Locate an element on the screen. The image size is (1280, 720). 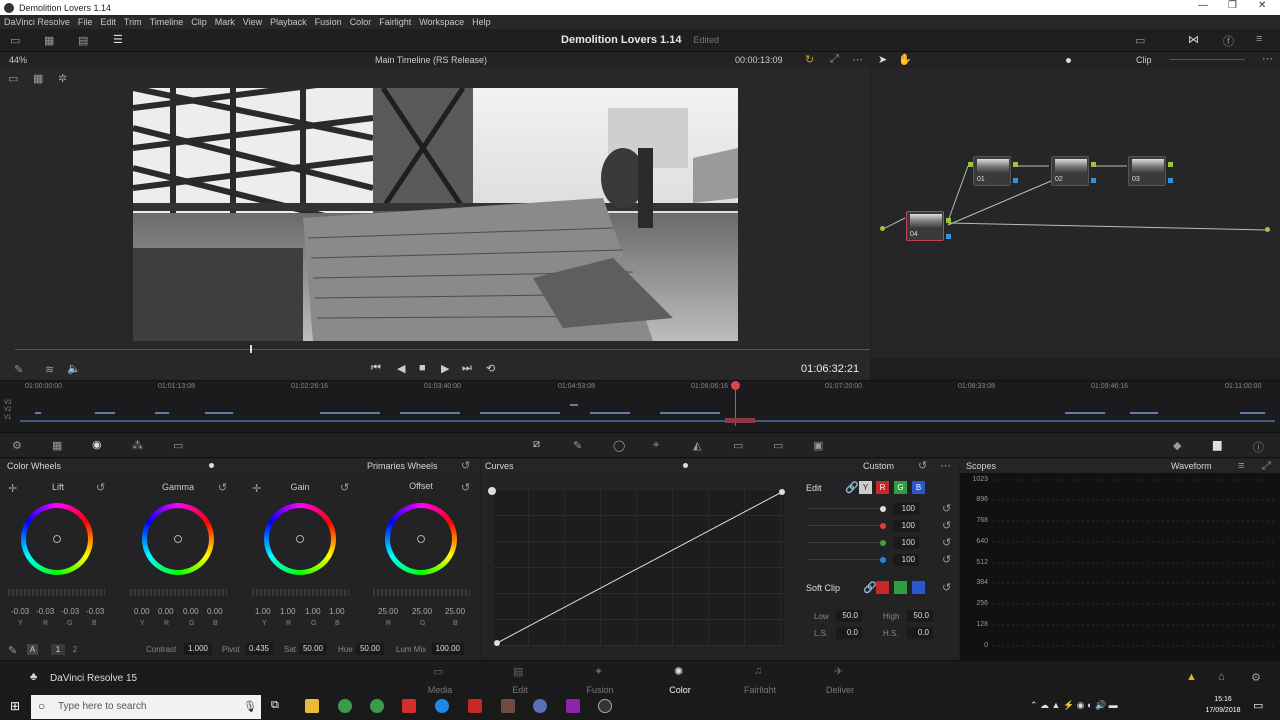
chrome-alt-icon is located at coordinates (377, 706).